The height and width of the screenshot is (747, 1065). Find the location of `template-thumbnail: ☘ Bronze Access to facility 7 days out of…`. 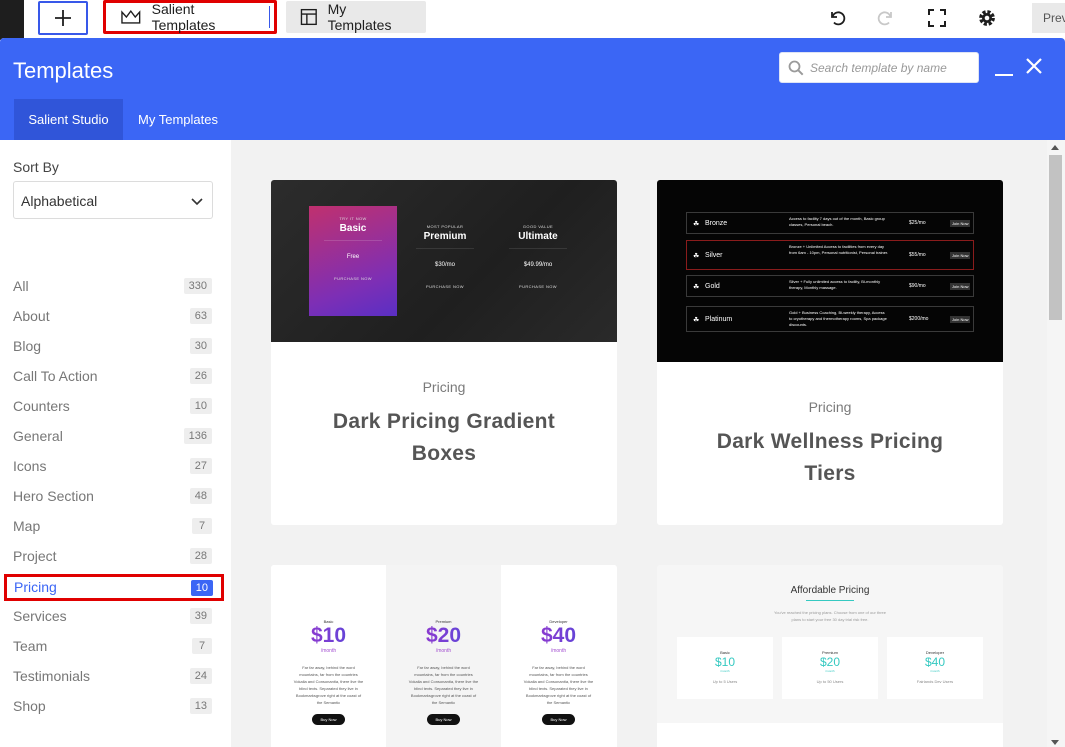

template-thumbnail: ☘ Bronze Access to facility 7 days out of… is located at coordinates (830, 271).